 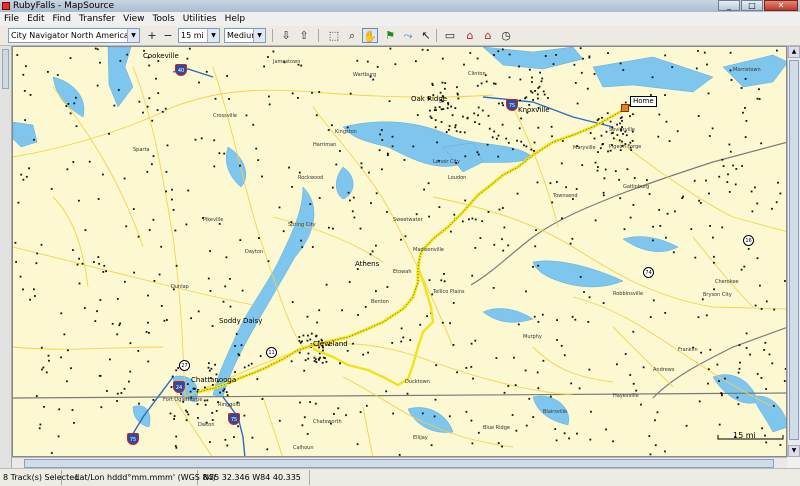 I want to click on scale-label: 15 mi, so click(x=744, y=435).